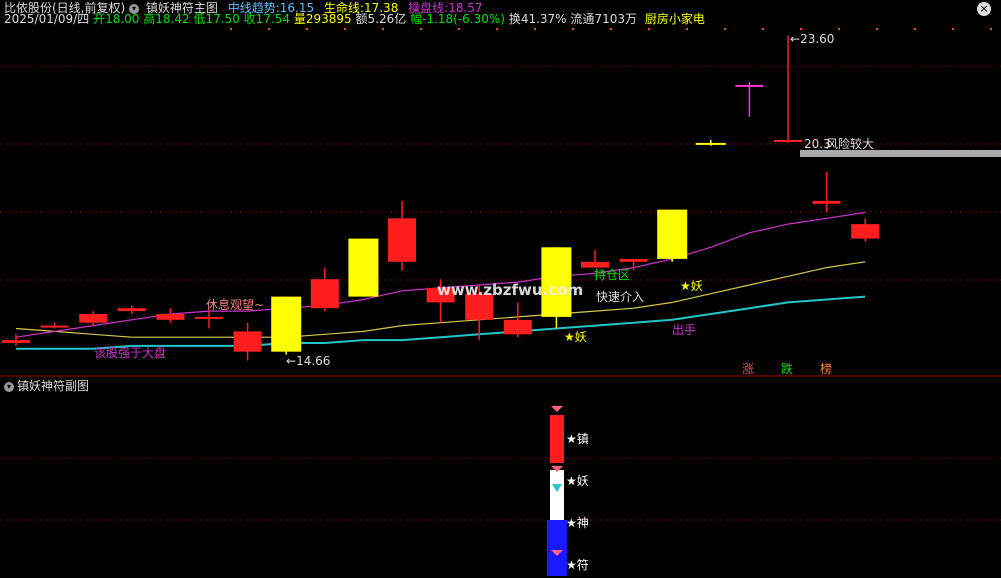 The width and height of the screenshot is (1001, 578). What do you see at coordinates (615, 19) in the screenshot?
I see `float-value: 7103万` at bounding box center [615, 19].